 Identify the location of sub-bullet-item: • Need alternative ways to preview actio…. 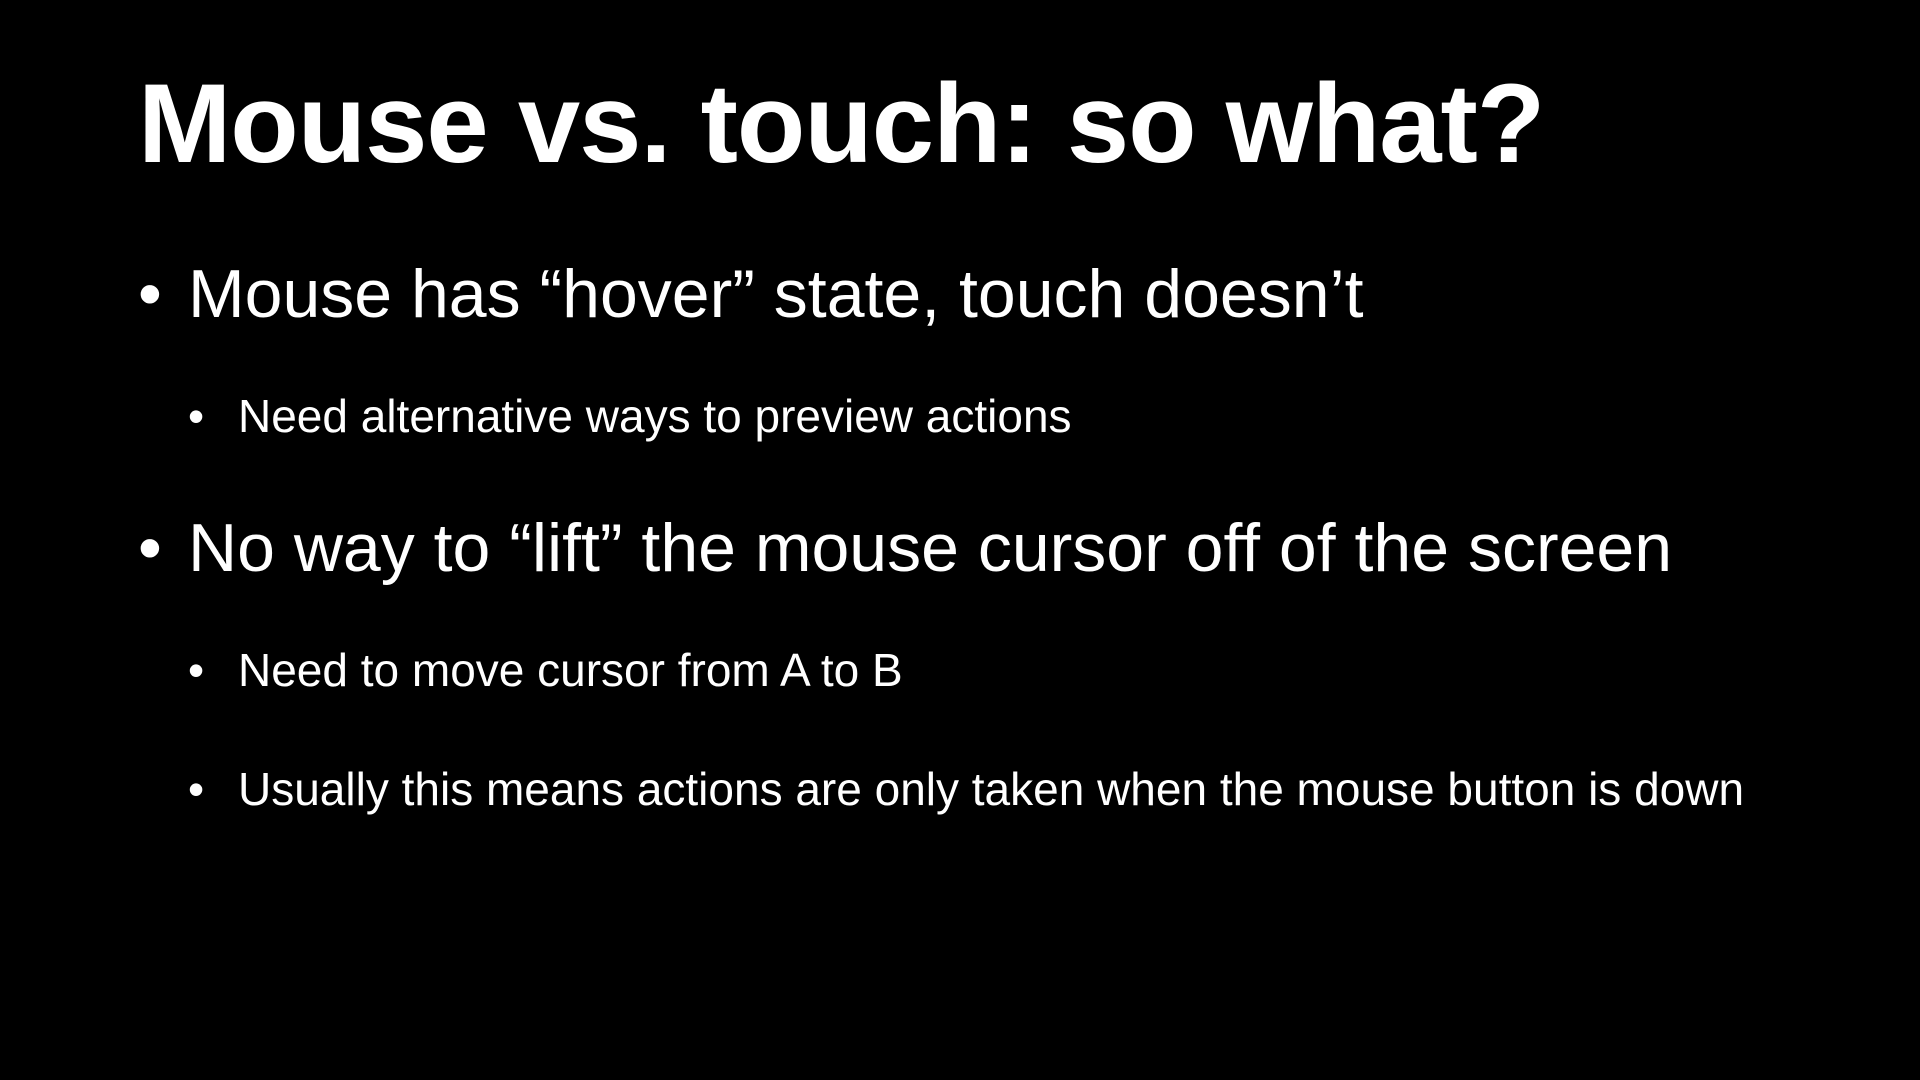
(978, 417).